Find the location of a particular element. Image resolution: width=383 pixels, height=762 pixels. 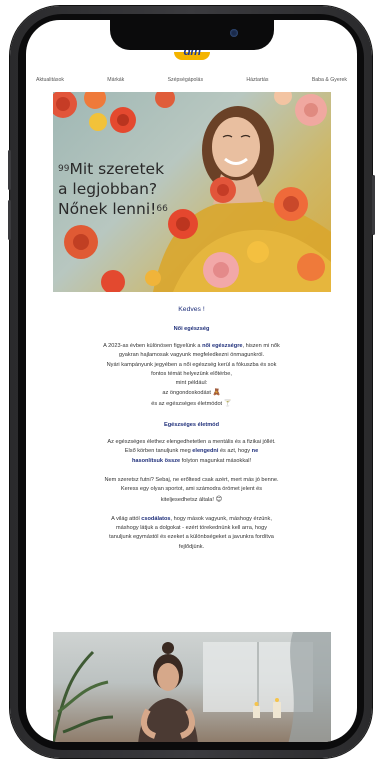

text: A 2023-as évben különösen figyelünk a is located at coordinates (153, 346).